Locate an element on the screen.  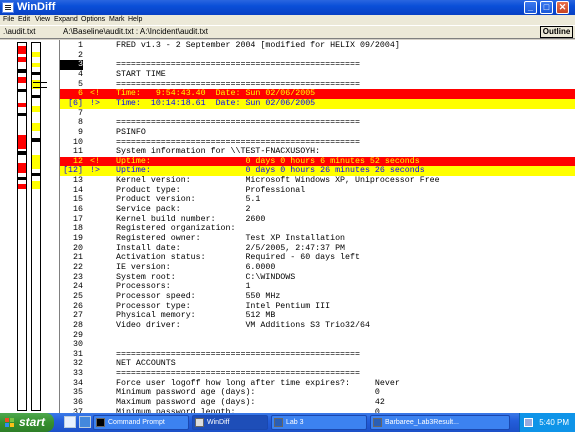
close-button: ✕ is located at coordinates (562, 7).